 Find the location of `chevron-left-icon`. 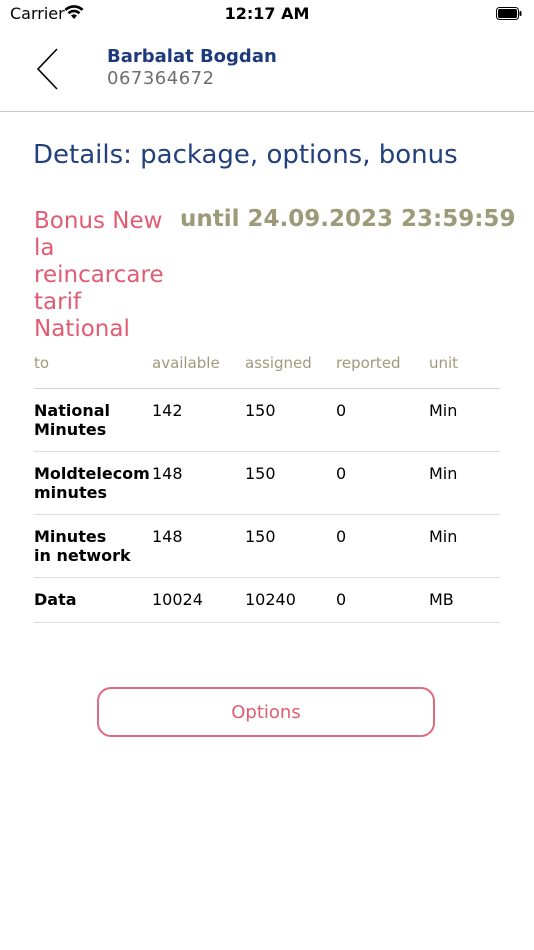

chevron-left-icon is located at coordinates (48, 69).